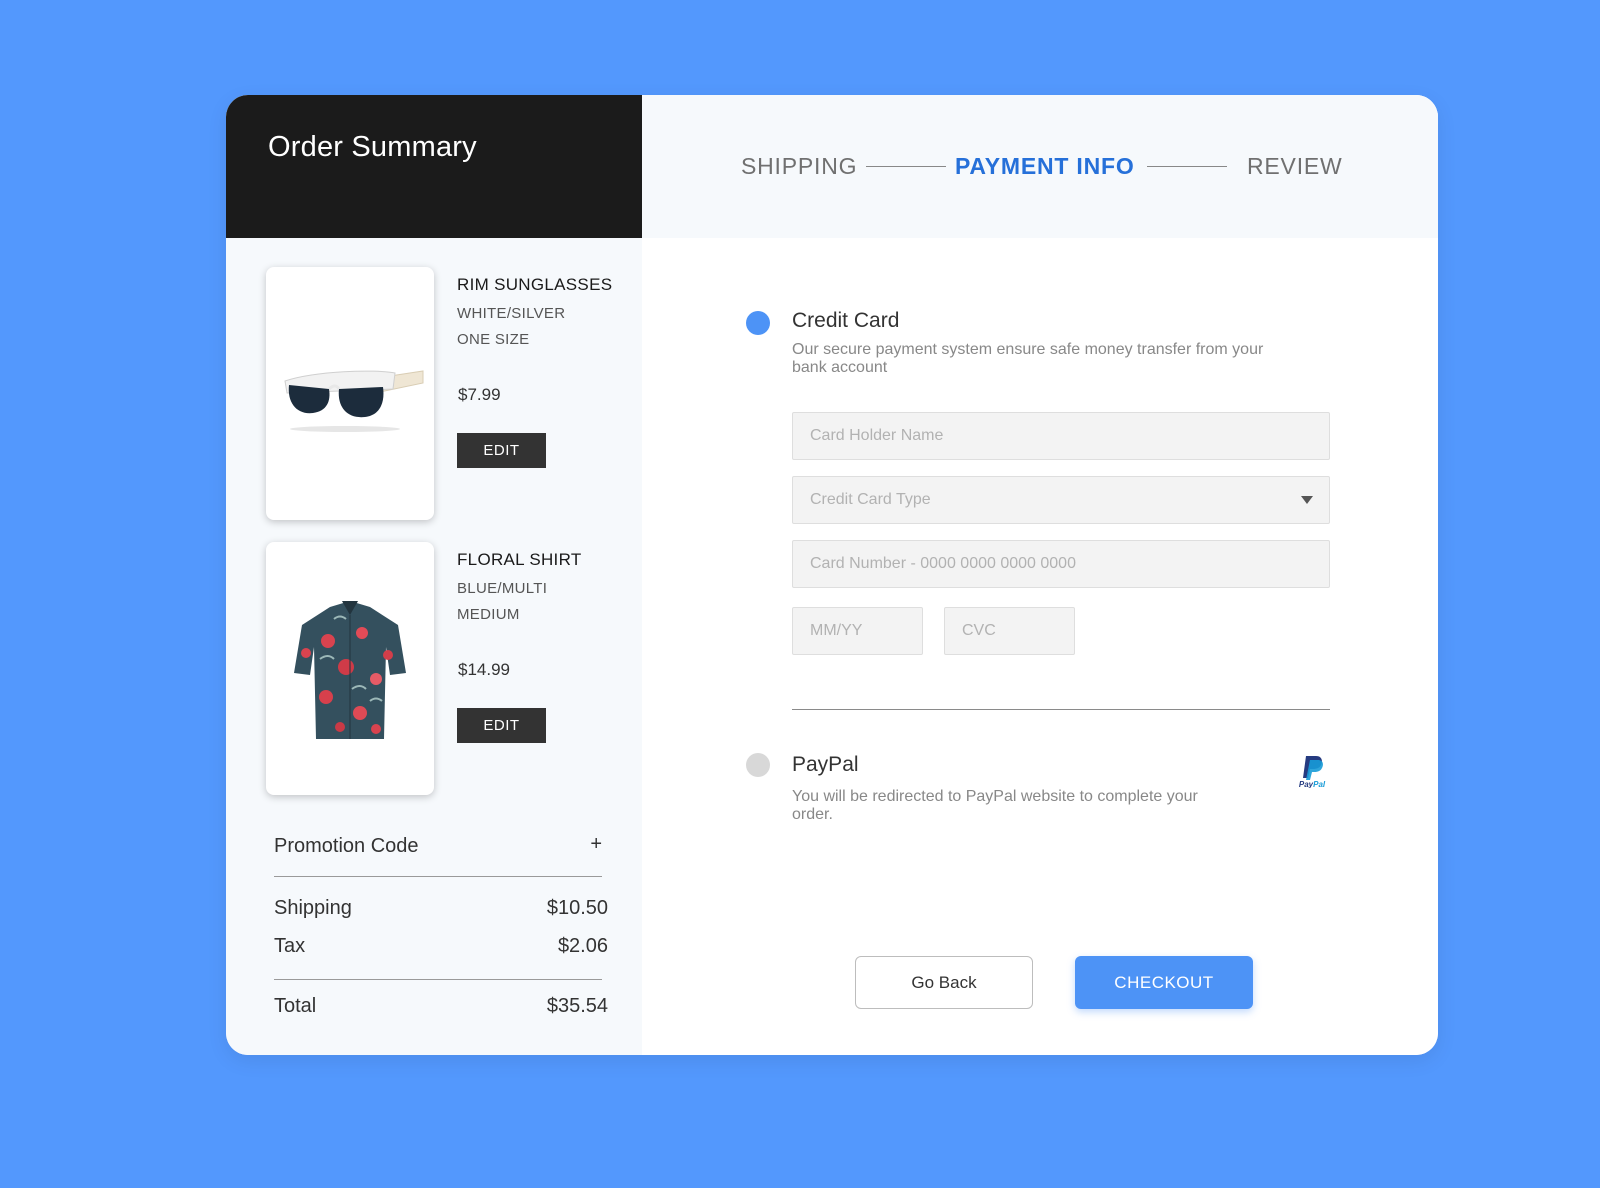  Describe the element at coordinates (1307, 500) in the screenshot. I see `chevron-down-icon` at that location.